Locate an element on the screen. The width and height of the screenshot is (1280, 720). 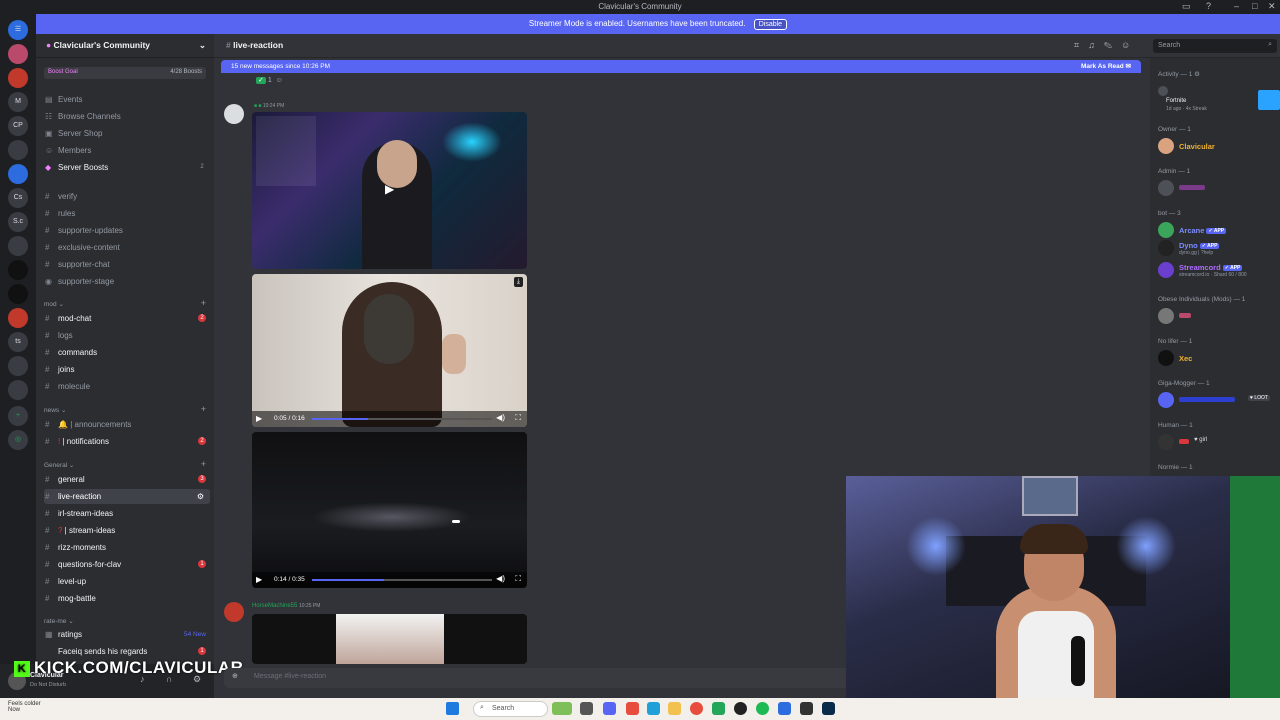
inbox-icon: ▭ is located at coordinates (1186, 6).